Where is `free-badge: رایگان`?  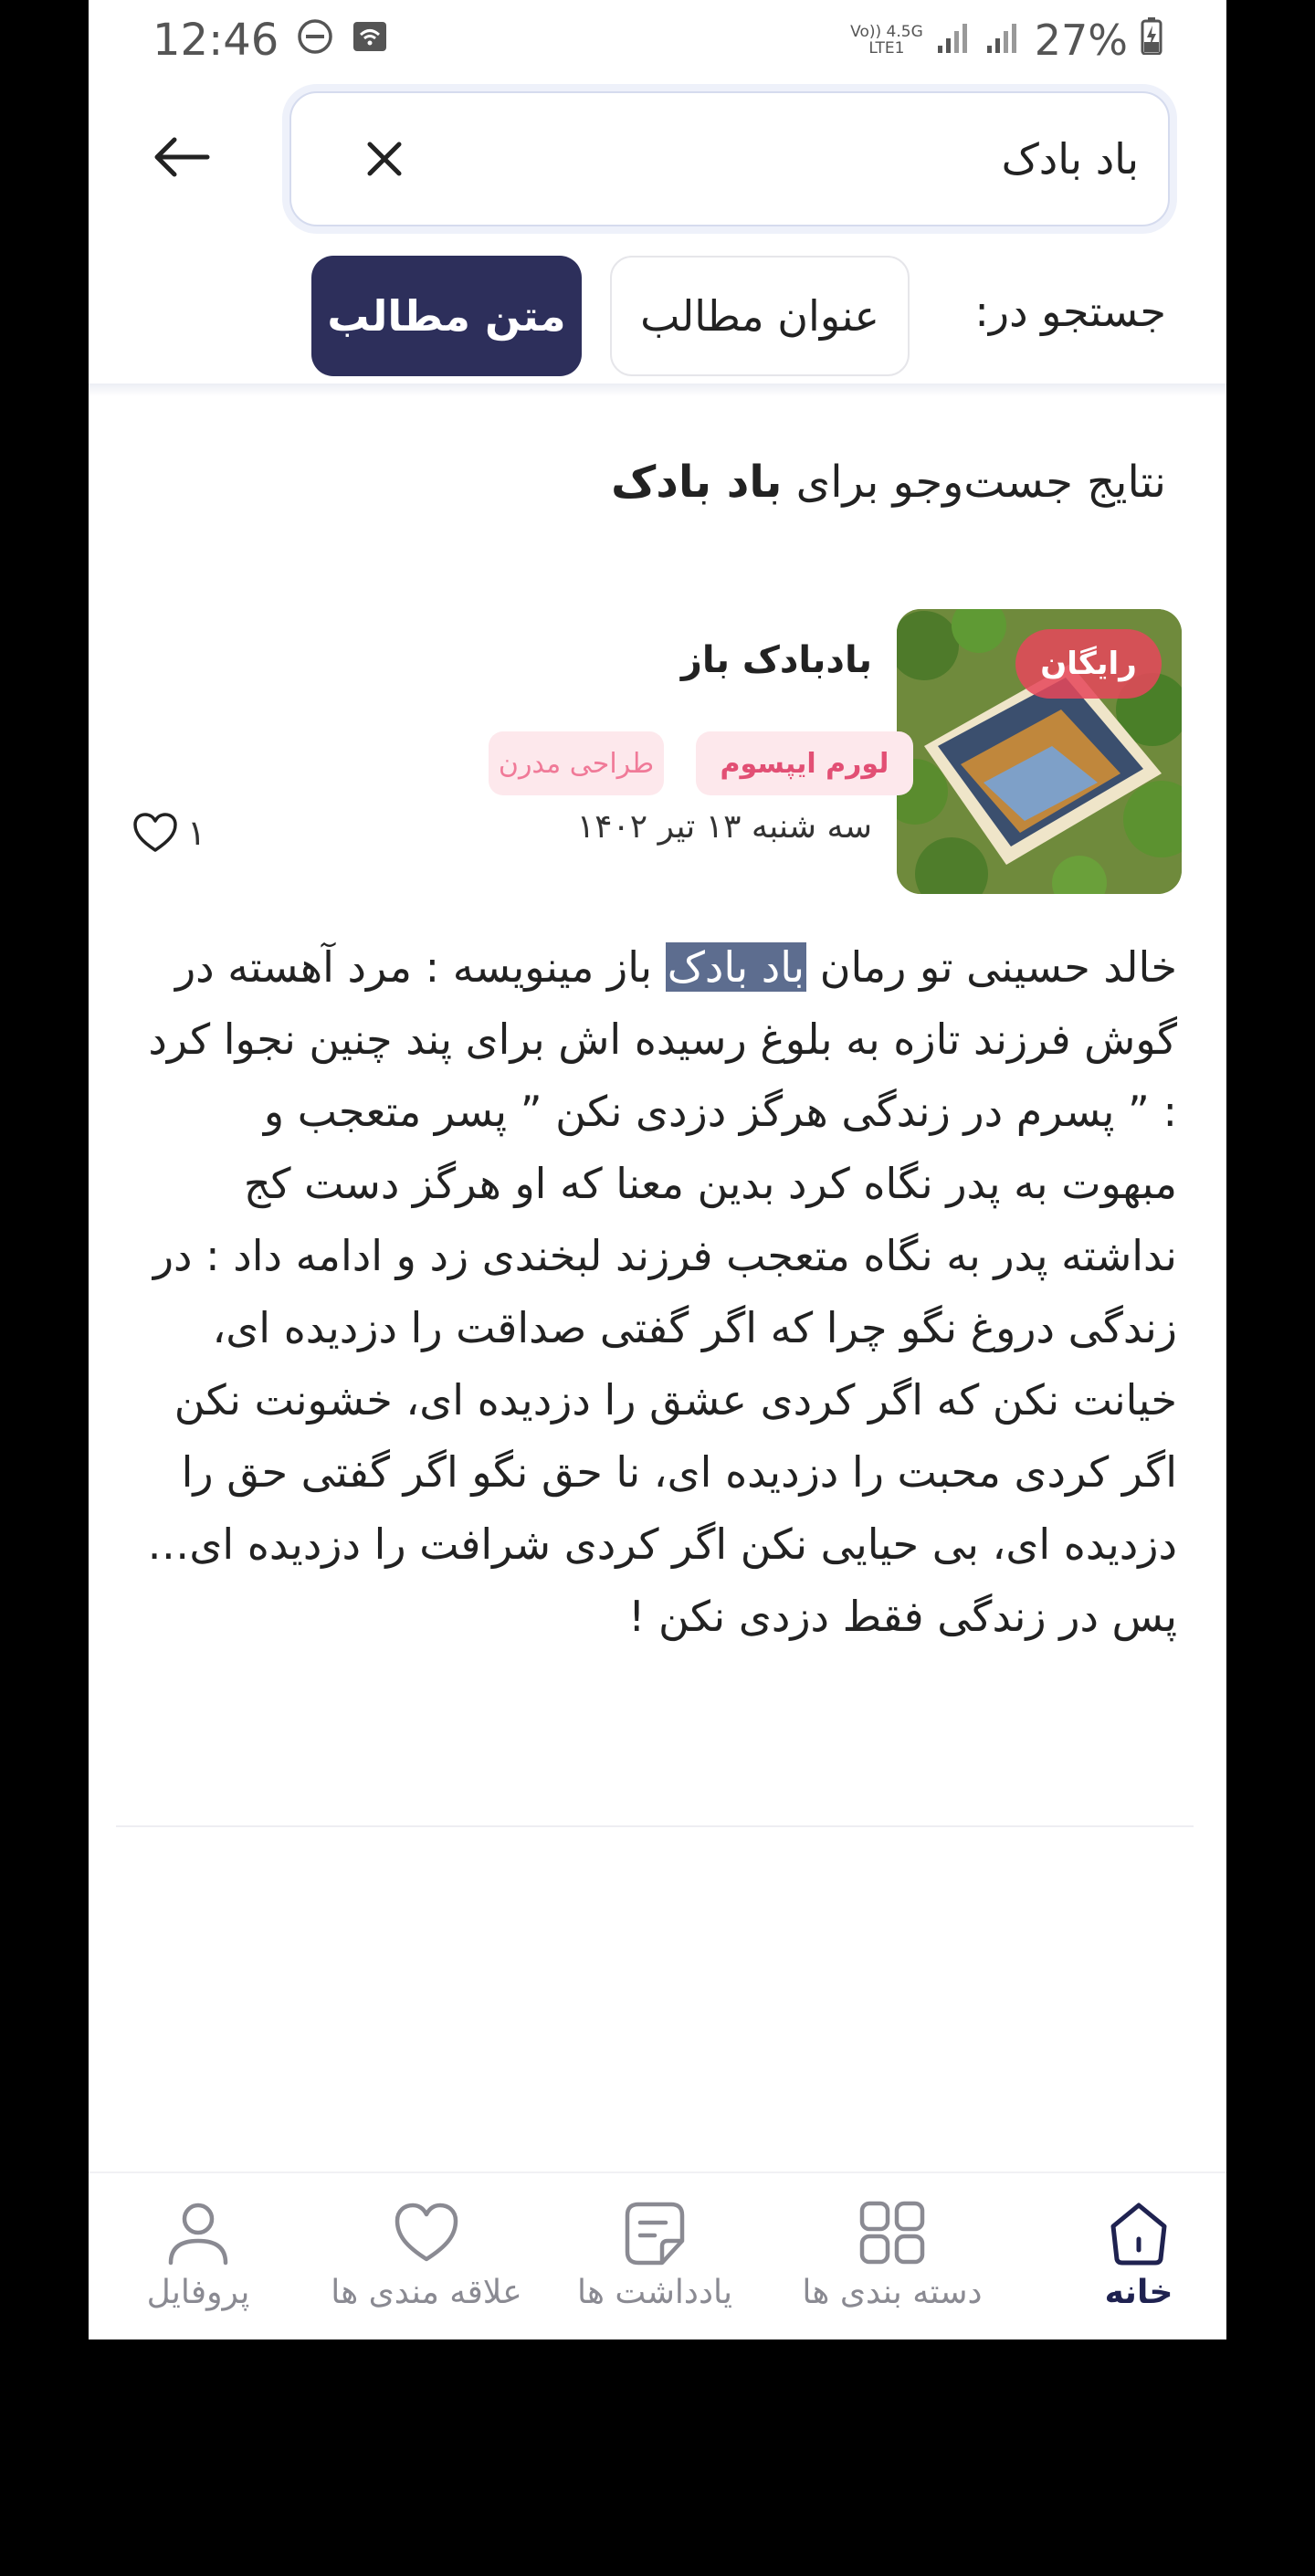
free-badge: رایگان is located at coordinates (1088, 664).